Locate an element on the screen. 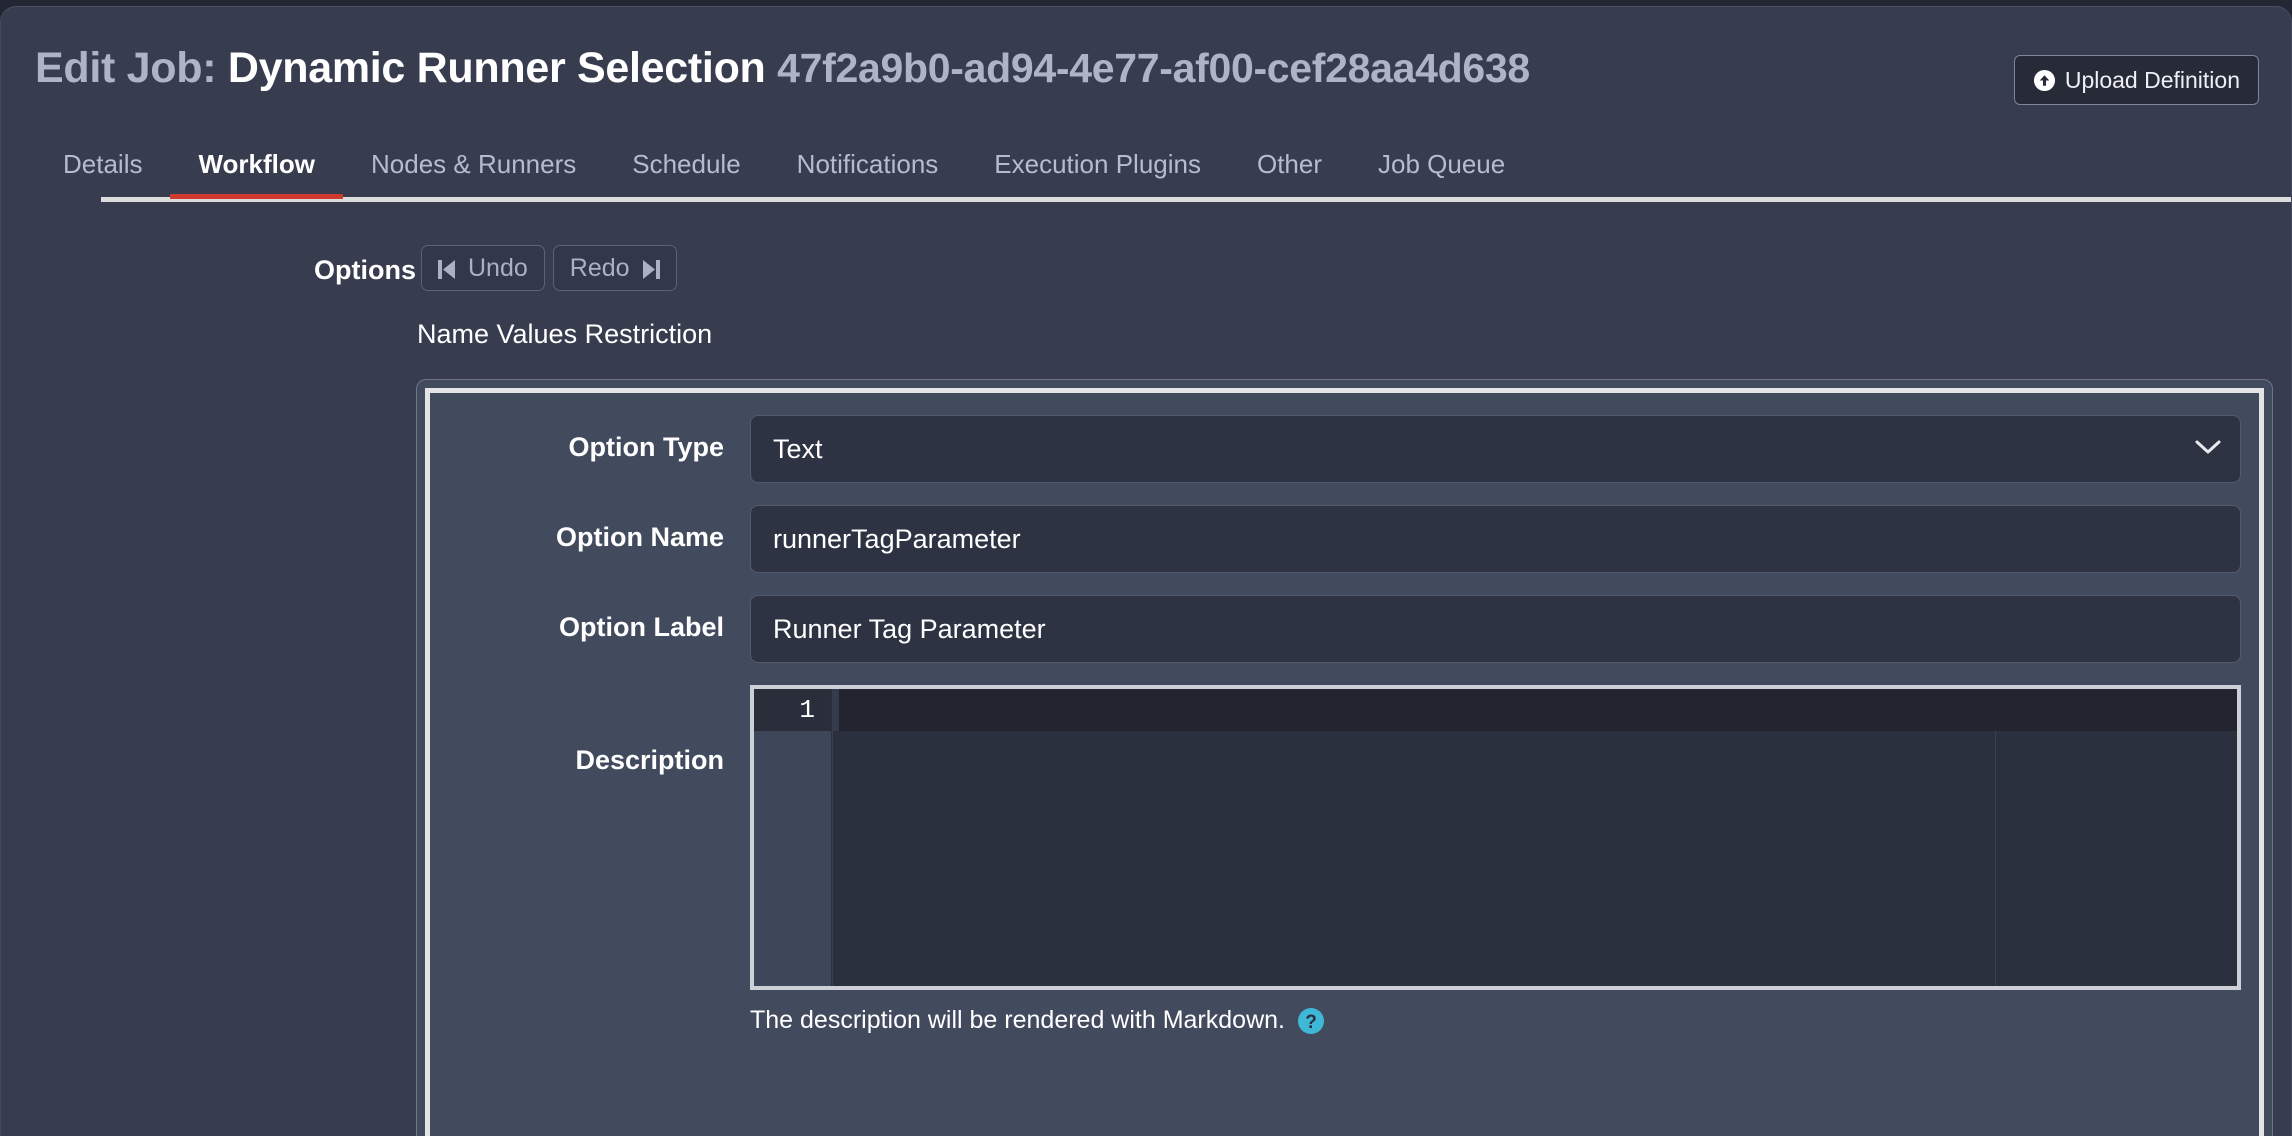 The height and width of the screenshot is (1136, 2292). tab-label: Nodes & Runners is located at coordinates (474, 164).